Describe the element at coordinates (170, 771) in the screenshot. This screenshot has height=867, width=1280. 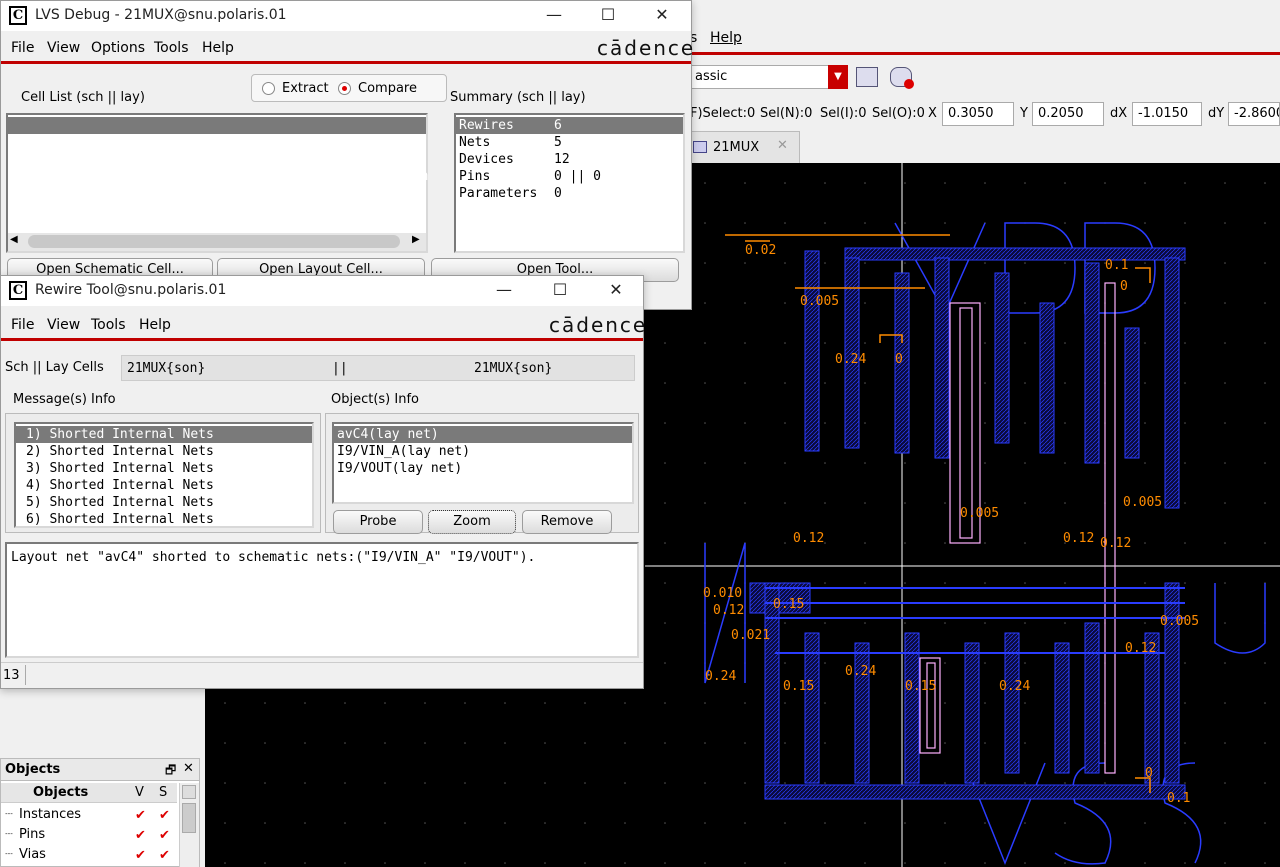
I see `float-icon: 🗗` at that location.